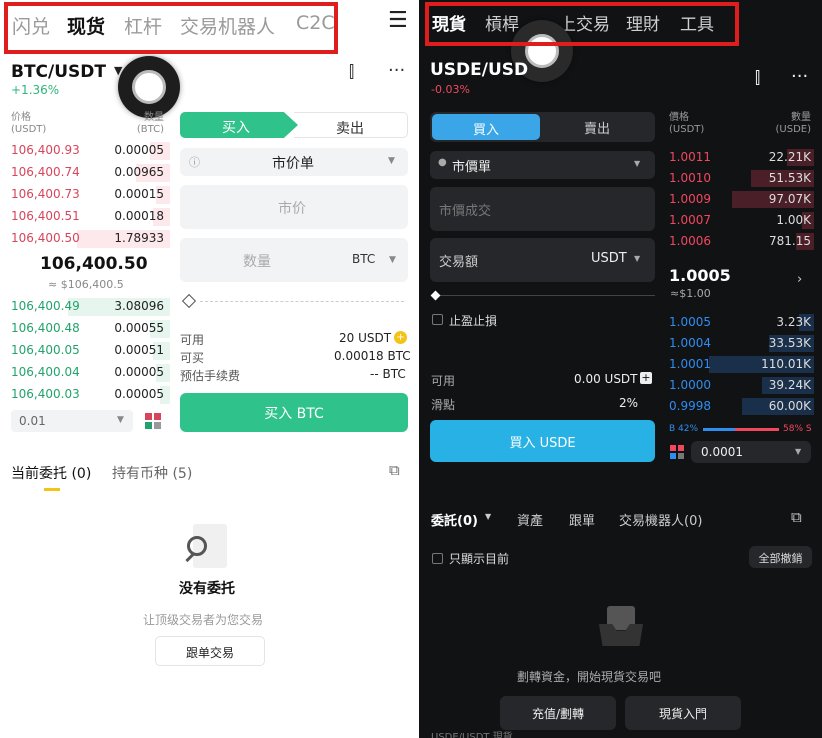 This screenshot has height=738, width=822. I want to click on pair-title-r: USDE/USD, so click(479, 70).